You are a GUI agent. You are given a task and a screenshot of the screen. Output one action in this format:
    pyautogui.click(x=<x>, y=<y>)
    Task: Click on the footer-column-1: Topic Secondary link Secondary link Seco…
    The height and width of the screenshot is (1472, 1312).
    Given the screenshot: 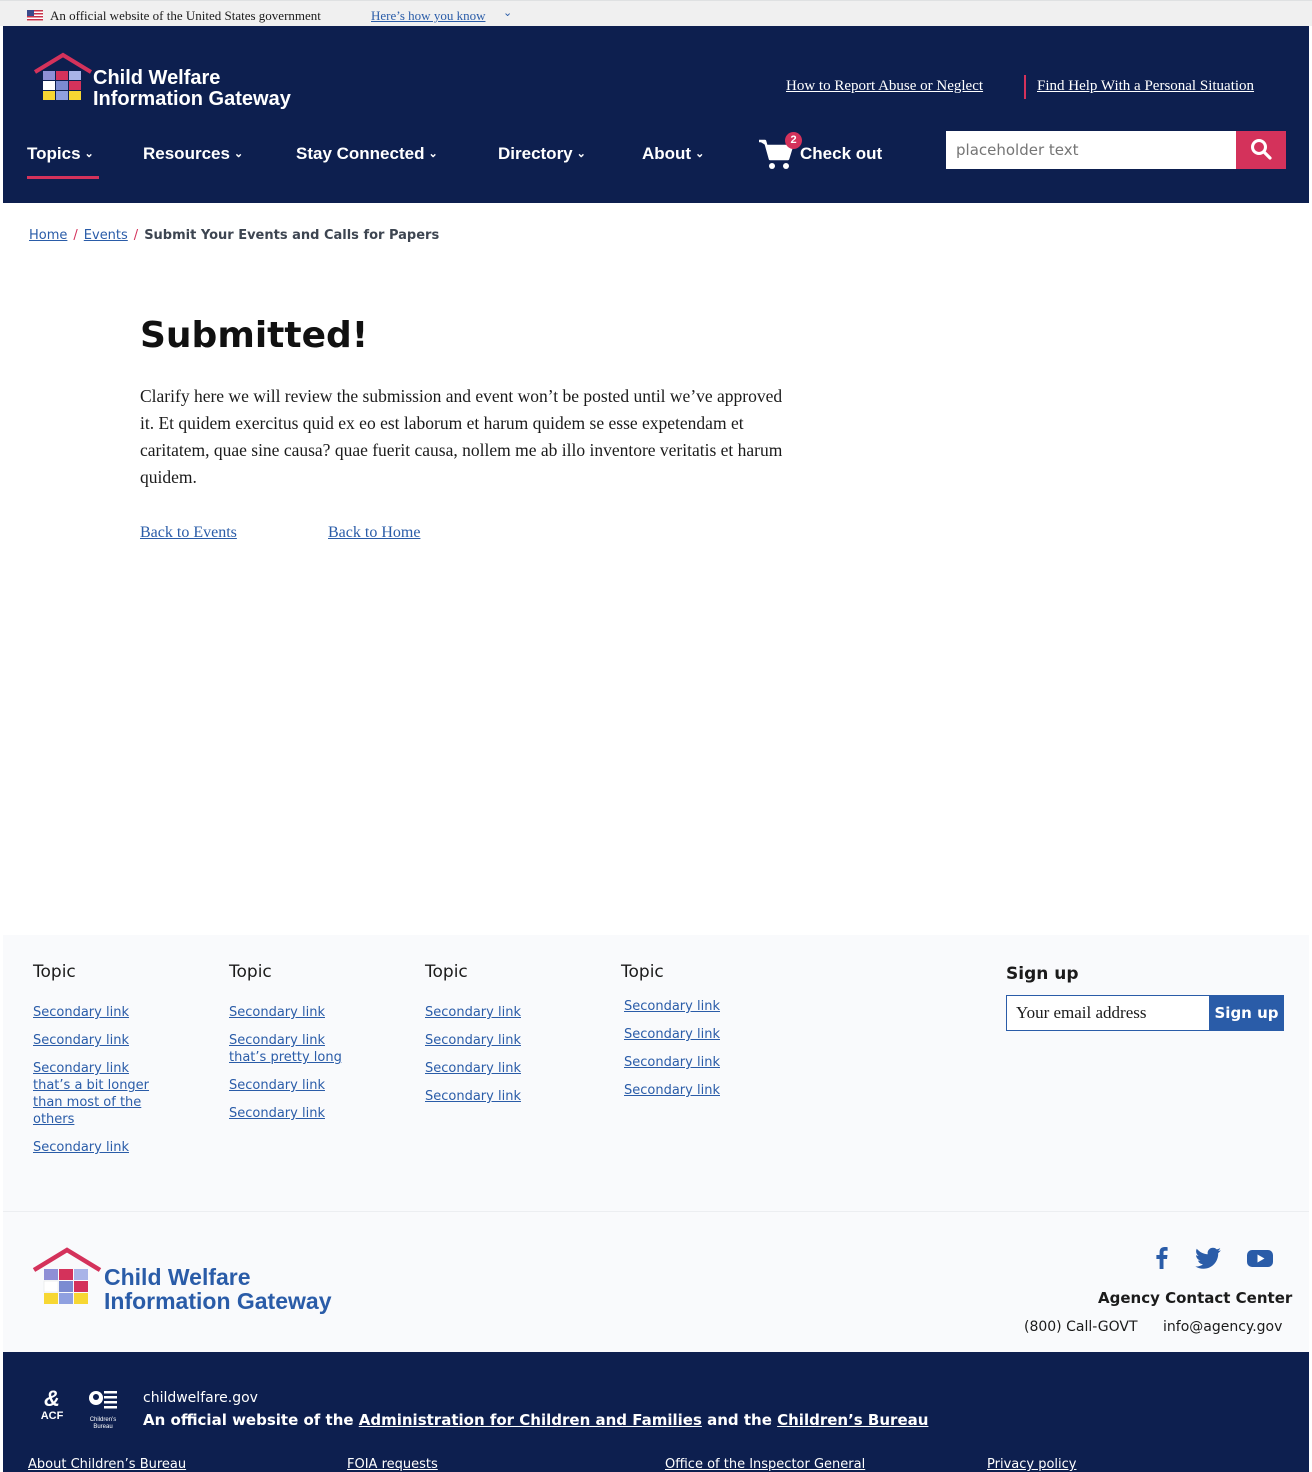 What is the action you would take?
    pyautogui.click(x=108, y=1064)
    